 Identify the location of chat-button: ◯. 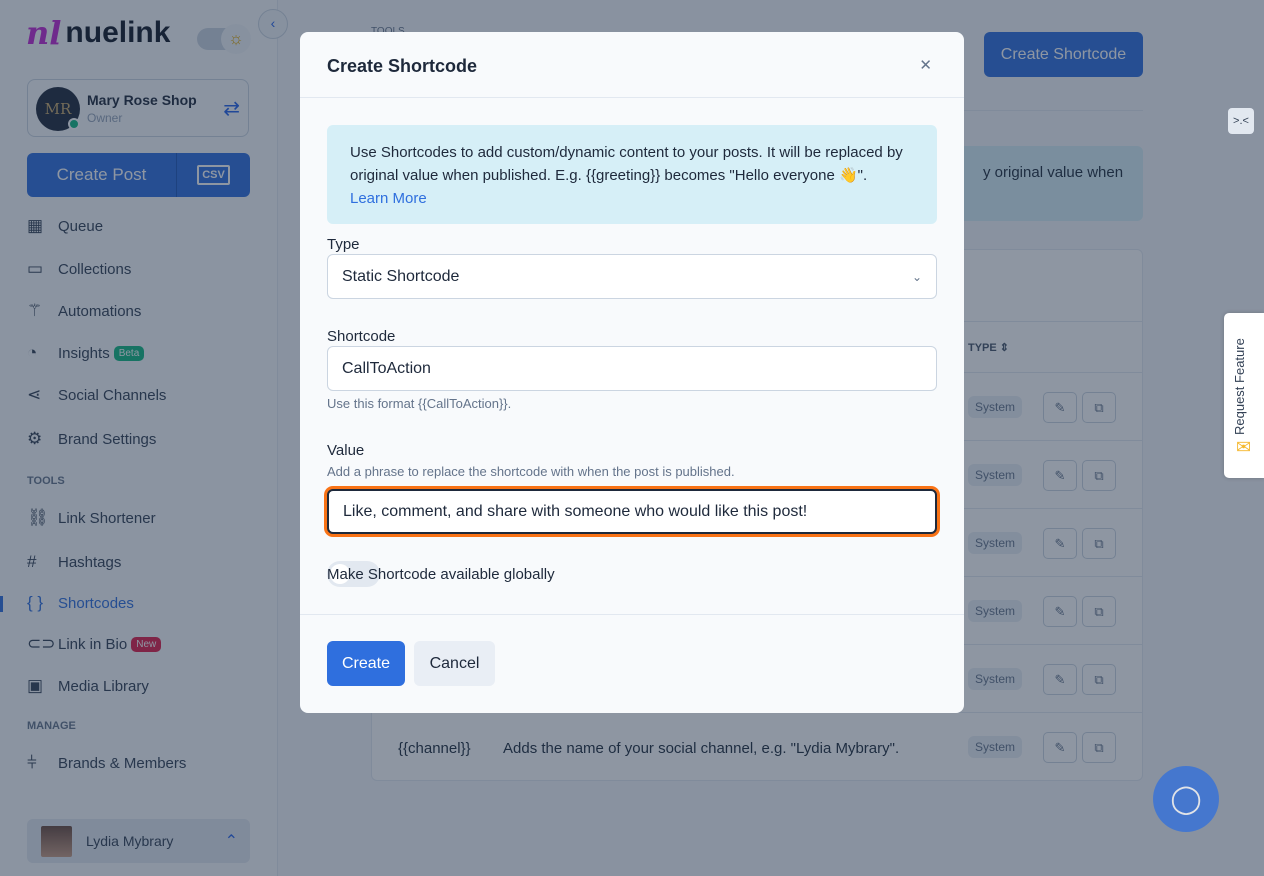
(1186, 799).